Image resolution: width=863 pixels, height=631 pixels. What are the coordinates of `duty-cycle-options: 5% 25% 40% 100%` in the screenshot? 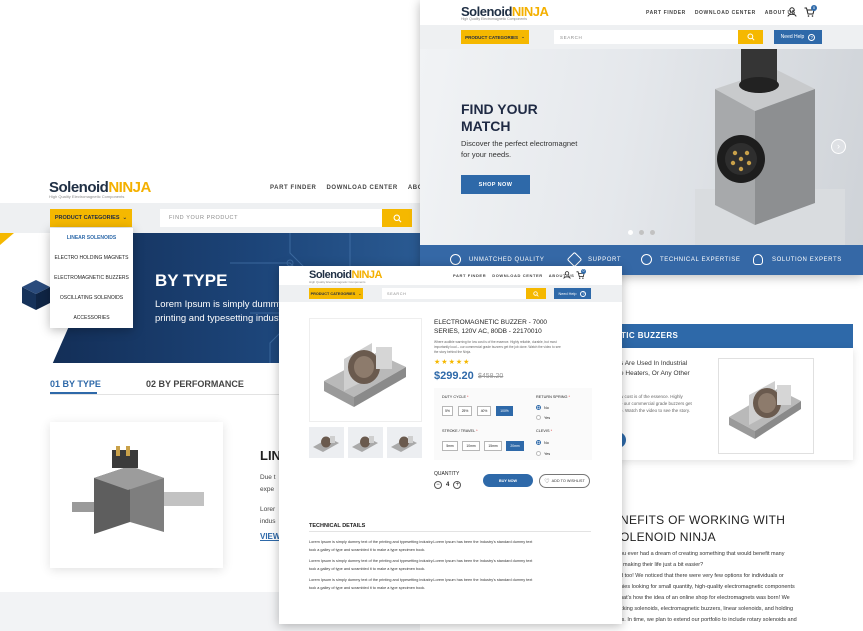 It's located at (477, 411).